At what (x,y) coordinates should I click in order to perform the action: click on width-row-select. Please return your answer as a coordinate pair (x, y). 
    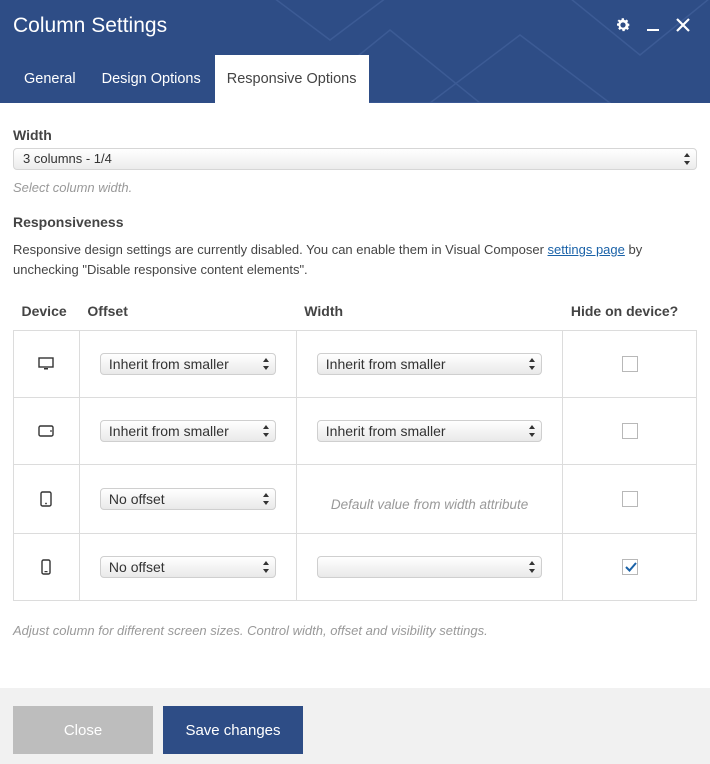
    Looking at the image, I should click on (429, 566).